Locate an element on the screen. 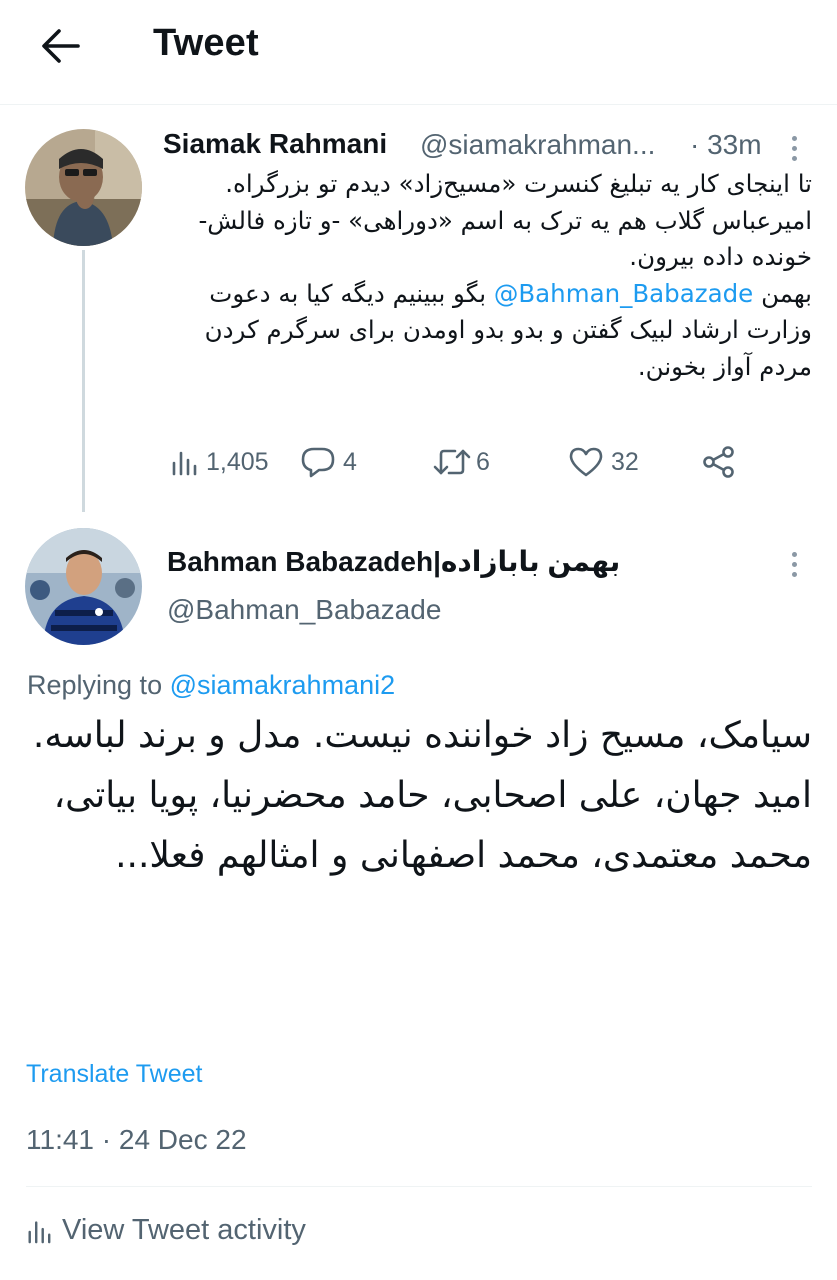 This screenshot has height=1280, width=837. views-count: 1,405 is located at coordinates (237, 461).